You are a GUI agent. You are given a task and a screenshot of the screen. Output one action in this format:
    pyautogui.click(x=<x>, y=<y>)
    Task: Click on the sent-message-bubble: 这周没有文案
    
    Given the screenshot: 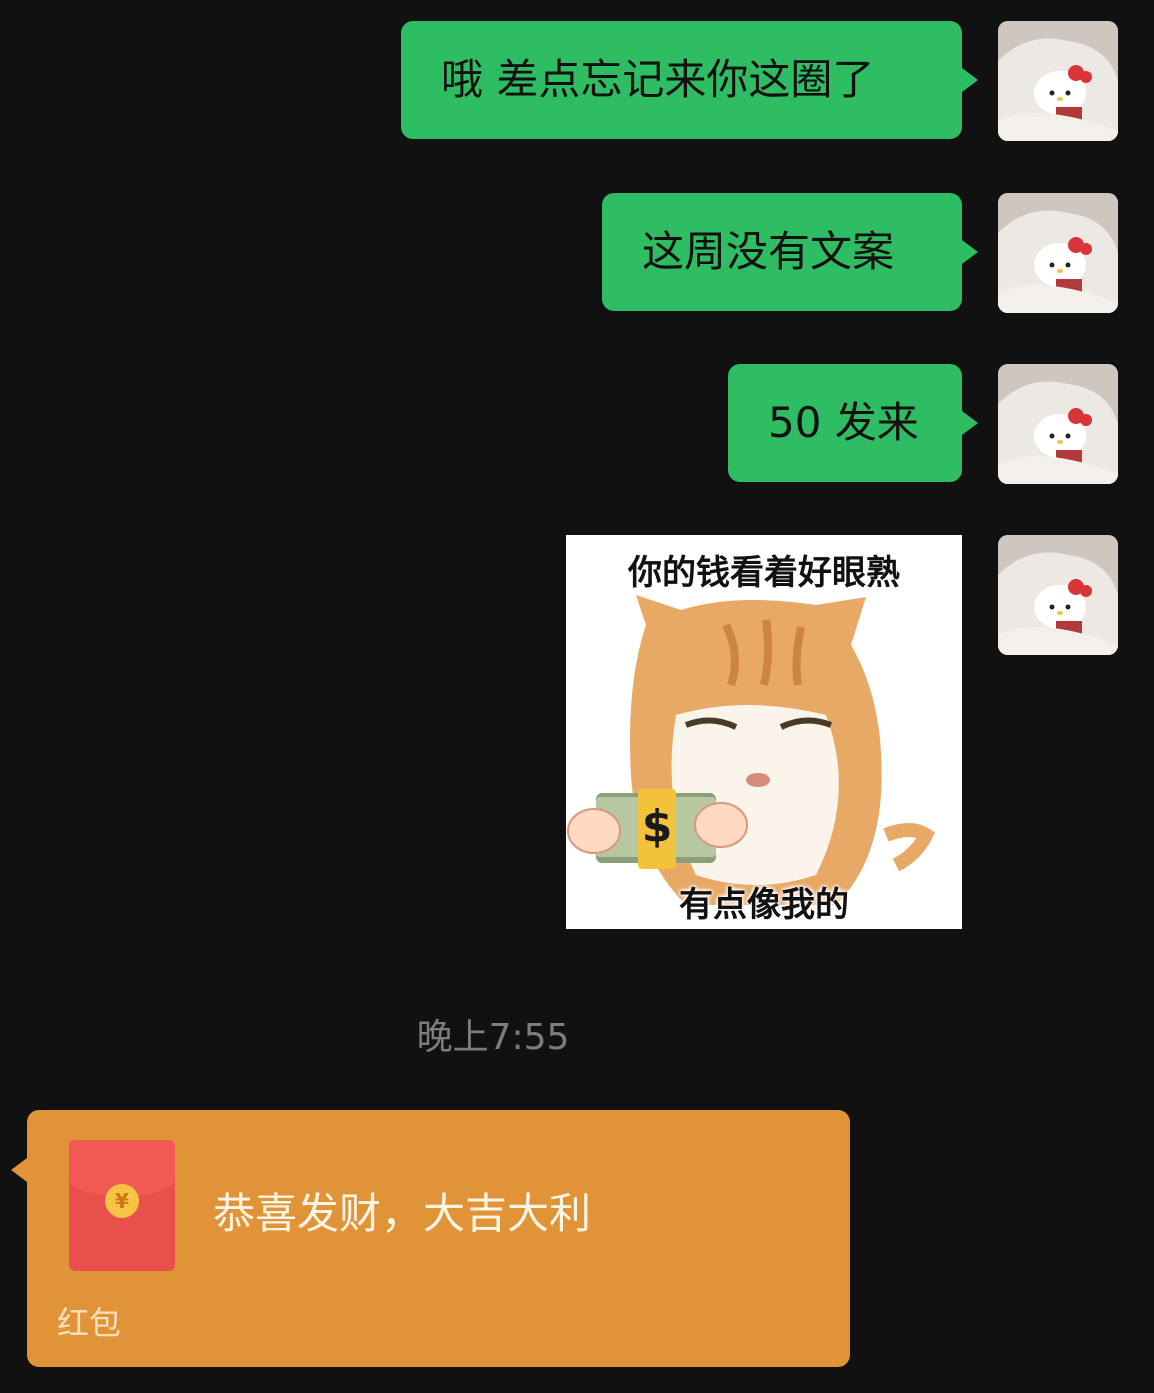 What is the action you would take?
    pyautogui.click(x=790, y=252)
    